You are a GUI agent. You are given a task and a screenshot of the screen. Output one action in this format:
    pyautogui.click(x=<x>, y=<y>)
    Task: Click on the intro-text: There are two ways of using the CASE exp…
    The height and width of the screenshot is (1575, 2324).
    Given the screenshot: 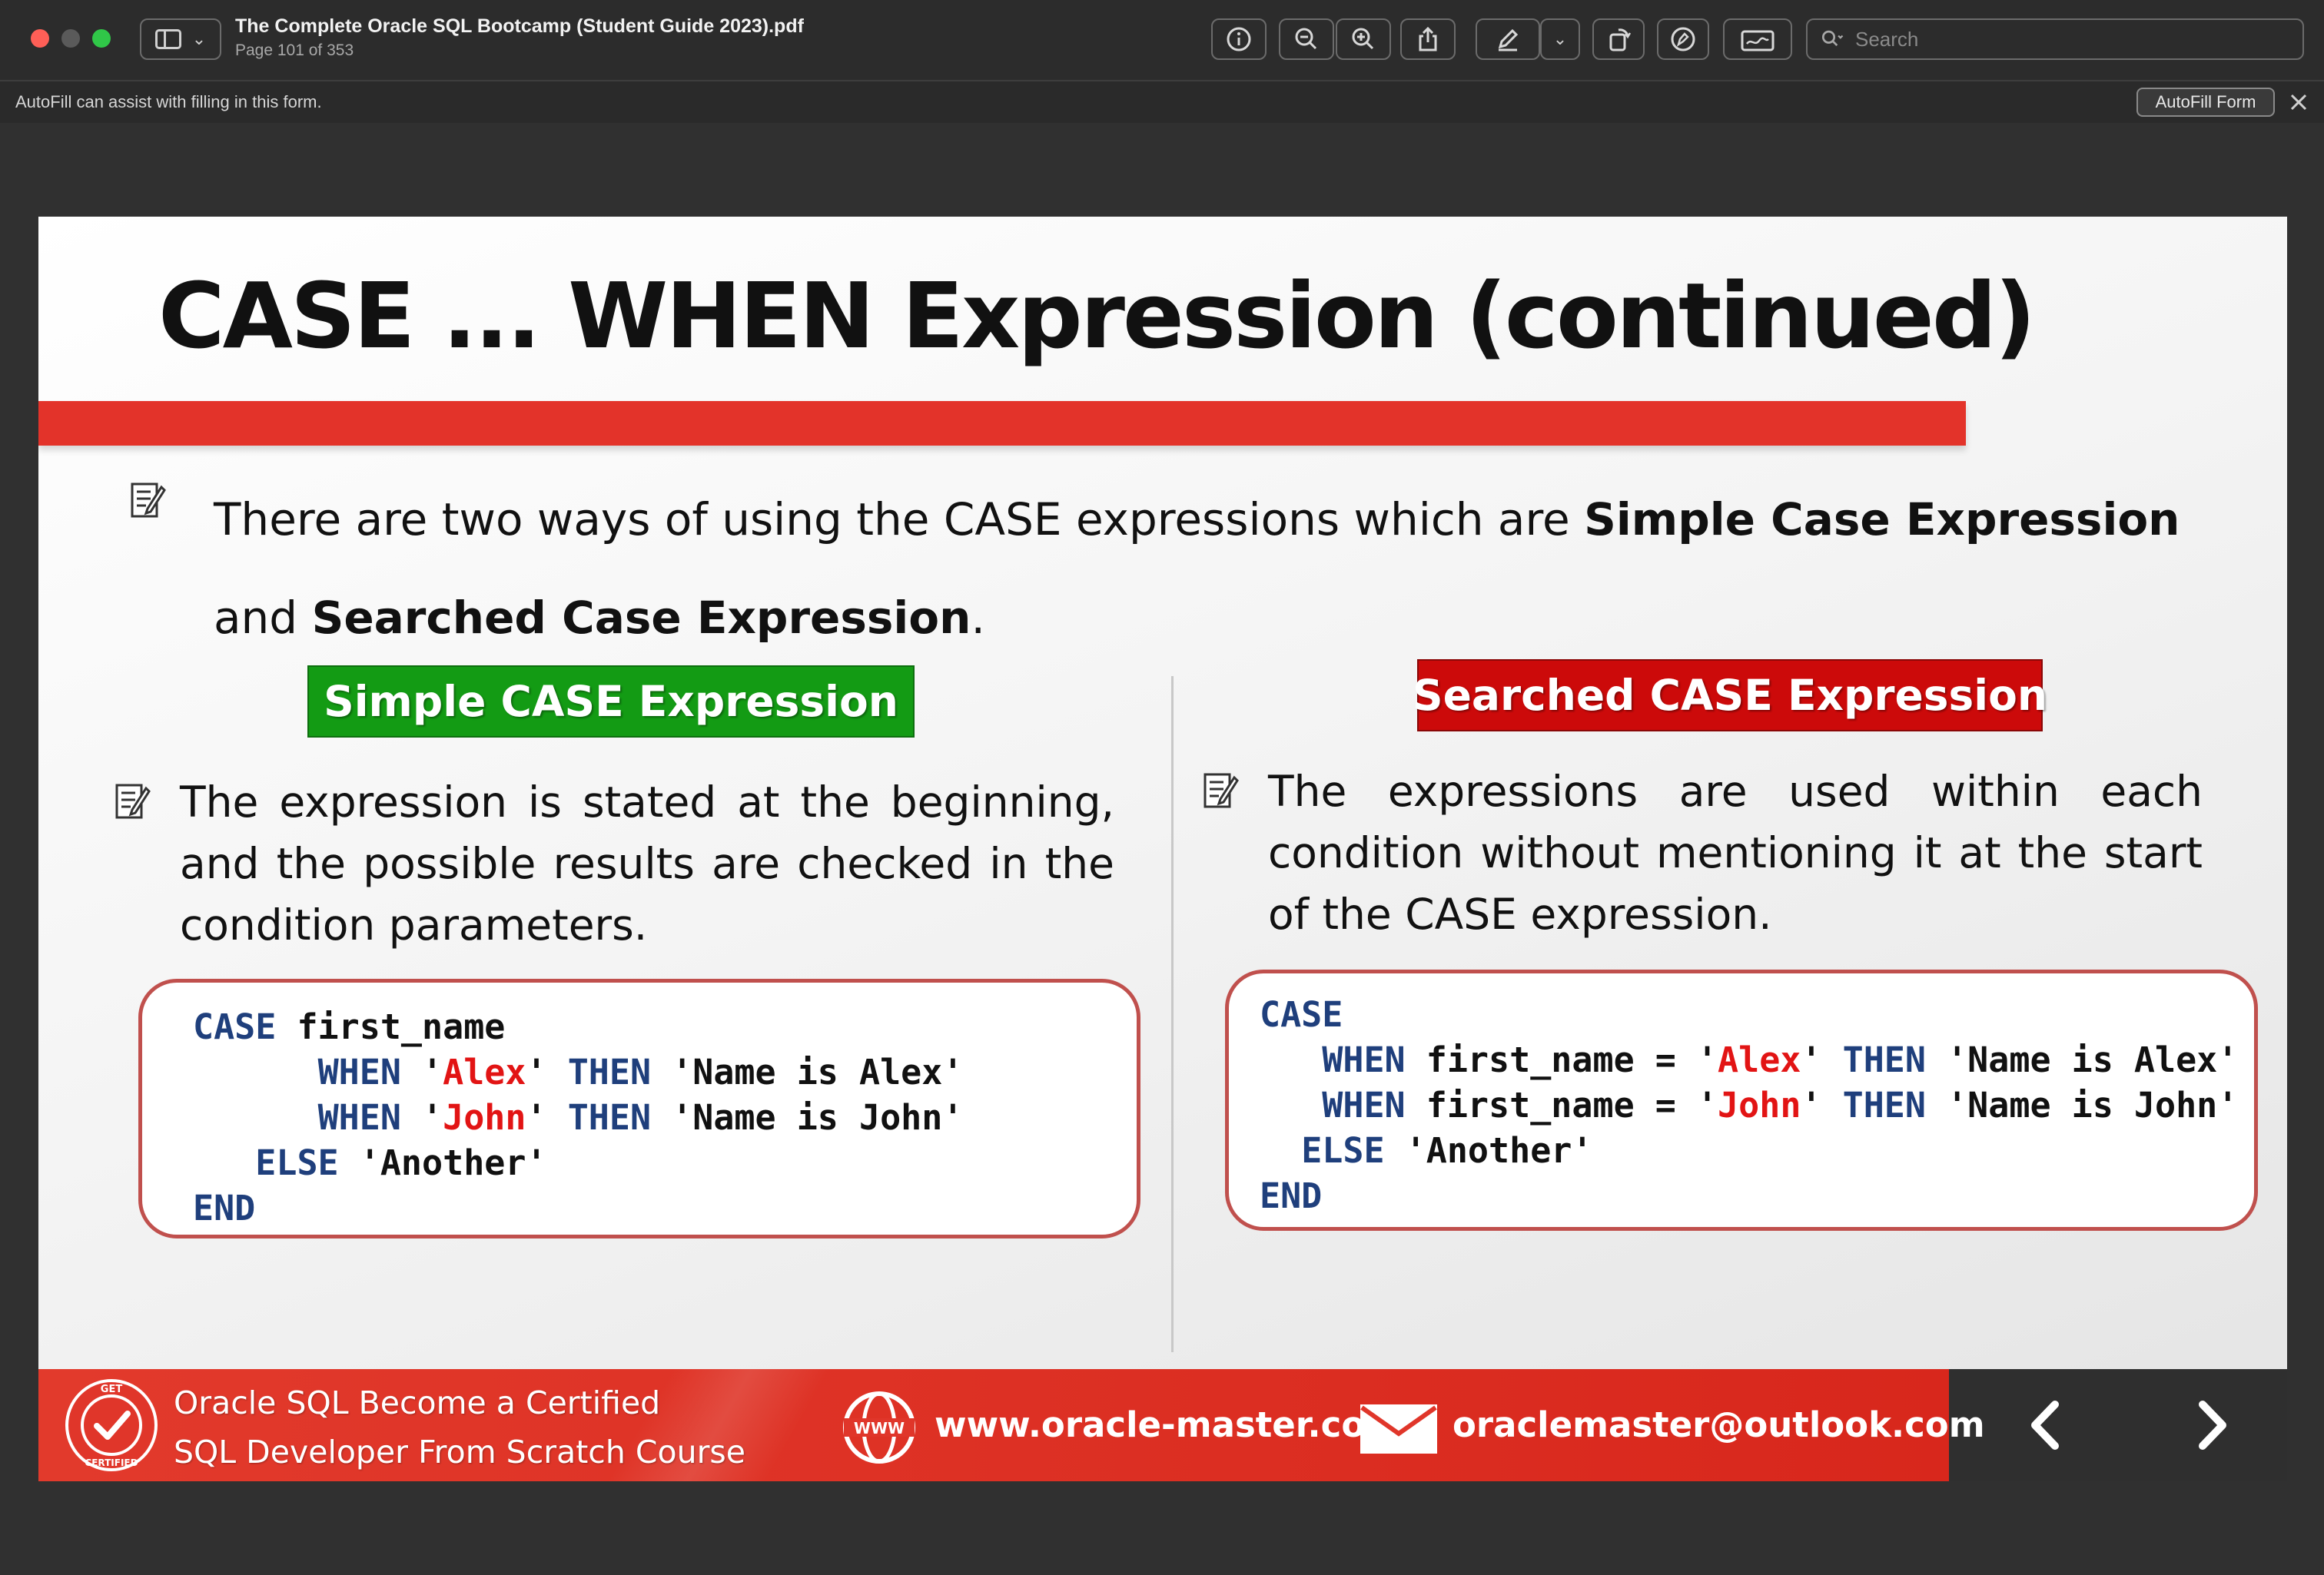 What is the action you would take?
    pyautogui.click(x=899, y=519)
    